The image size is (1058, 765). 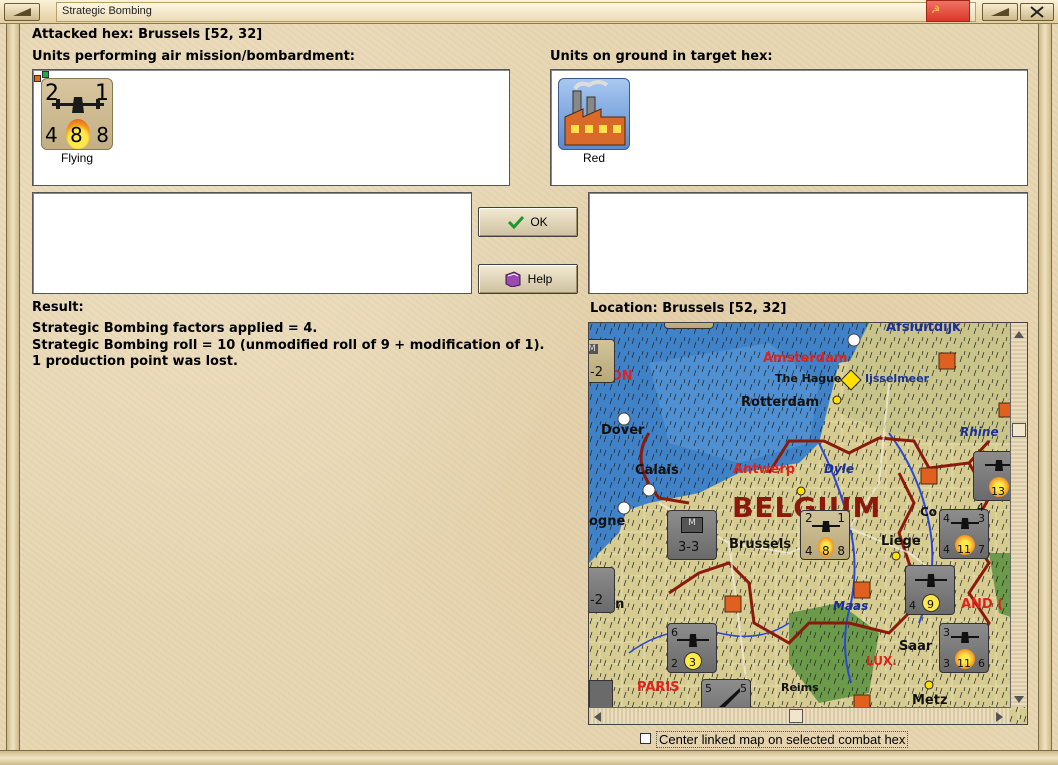 What do you see at coordinates (692, 525) in the screenshot?
I see `hq-unit-top: M` at bounding box center [692, 525].